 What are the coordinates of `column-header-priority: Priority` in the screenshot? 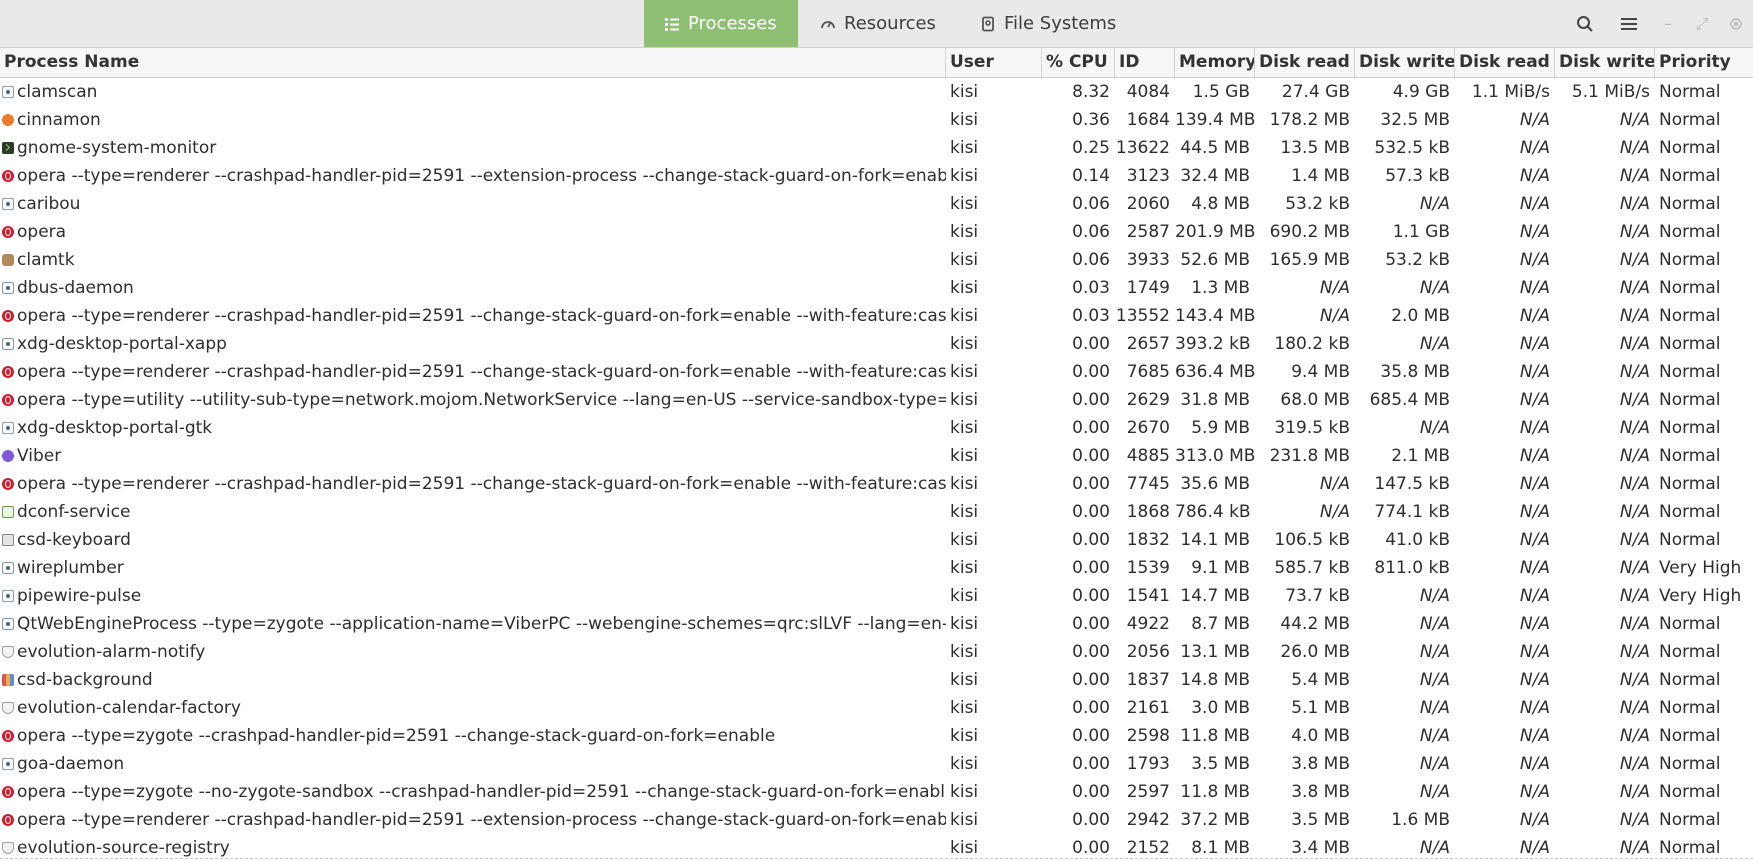 It's located at (1704, 62).